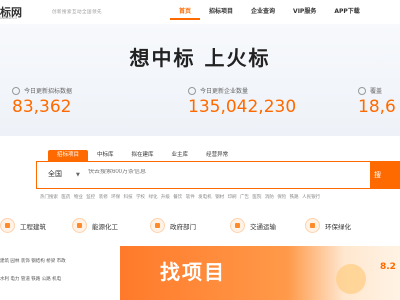 This screenshot has height=300, width=400. I want to click on tab-planned-projects: 拟在建库, so click(143, 155).